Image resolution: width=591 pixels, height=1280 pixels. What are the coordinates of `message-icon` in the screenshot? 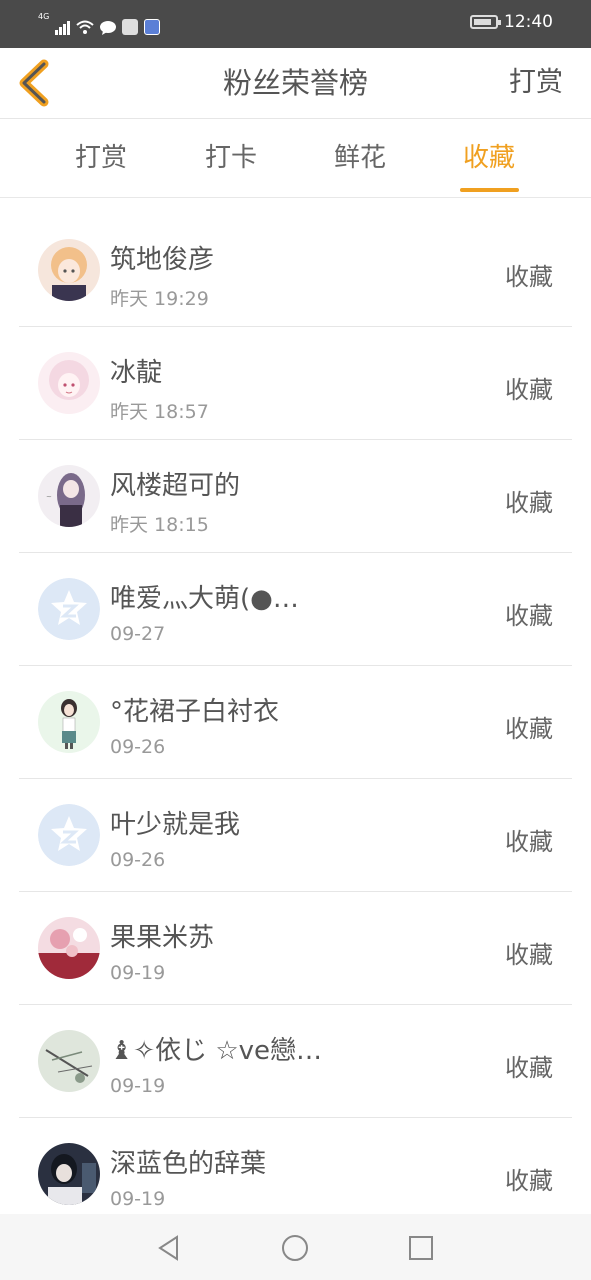 It's located at (108, 28).